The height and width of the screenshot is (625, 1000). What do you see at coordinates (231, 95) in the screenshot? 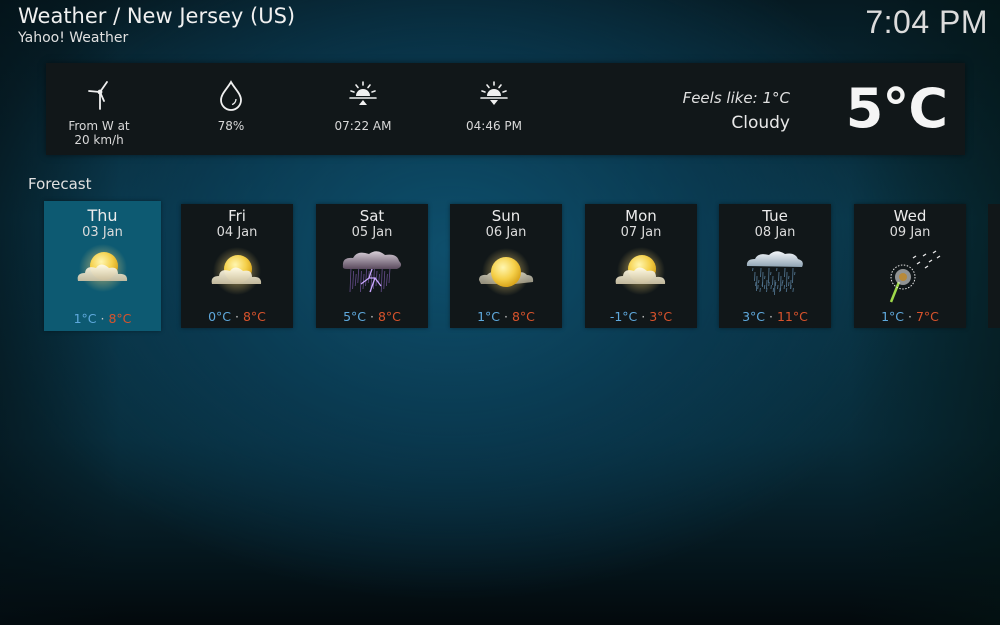
I see `water-drop-icon` at bounding box center [231, 95].